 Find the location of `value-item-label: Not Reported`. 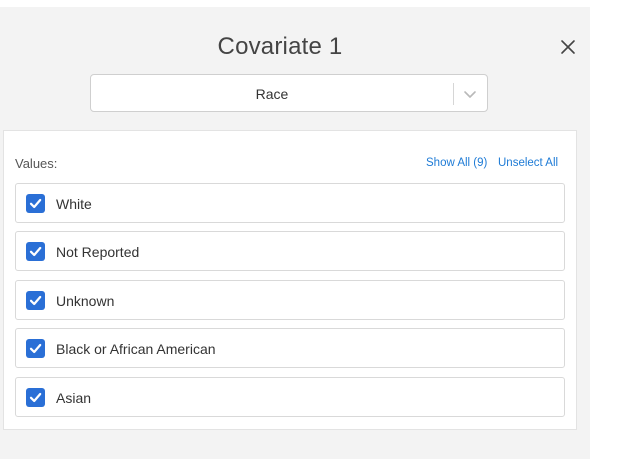

value-item-label: Not Reported is located at coordinates (98, 252).